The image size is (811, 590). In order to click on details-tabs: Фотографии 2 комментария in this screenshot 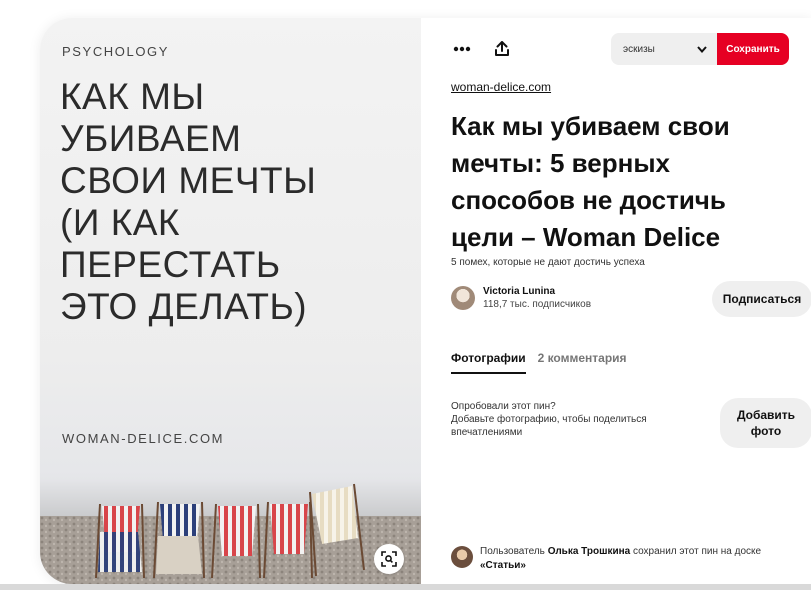, I will do `click(539, 362)`.